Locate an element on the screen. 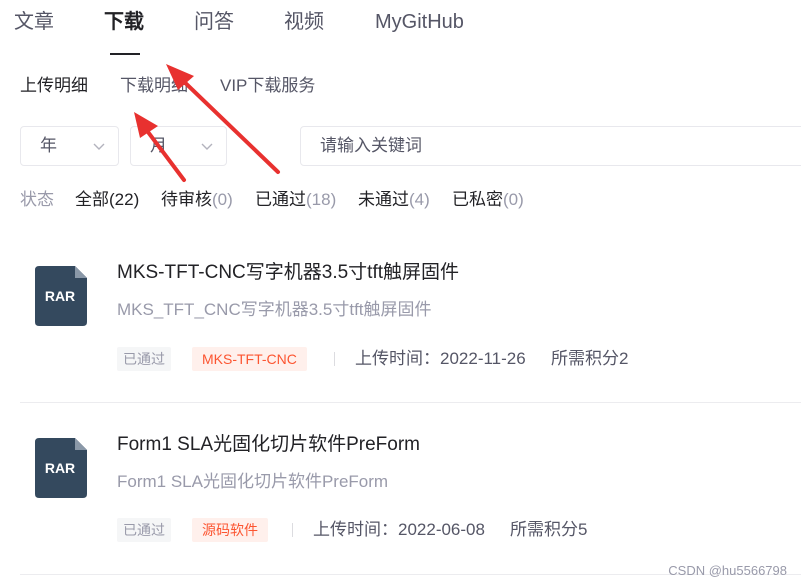  resource-title: MKS-TFT-CNC写字机器3.5寸tft触屏固件 is located at coordinates (288, 273).